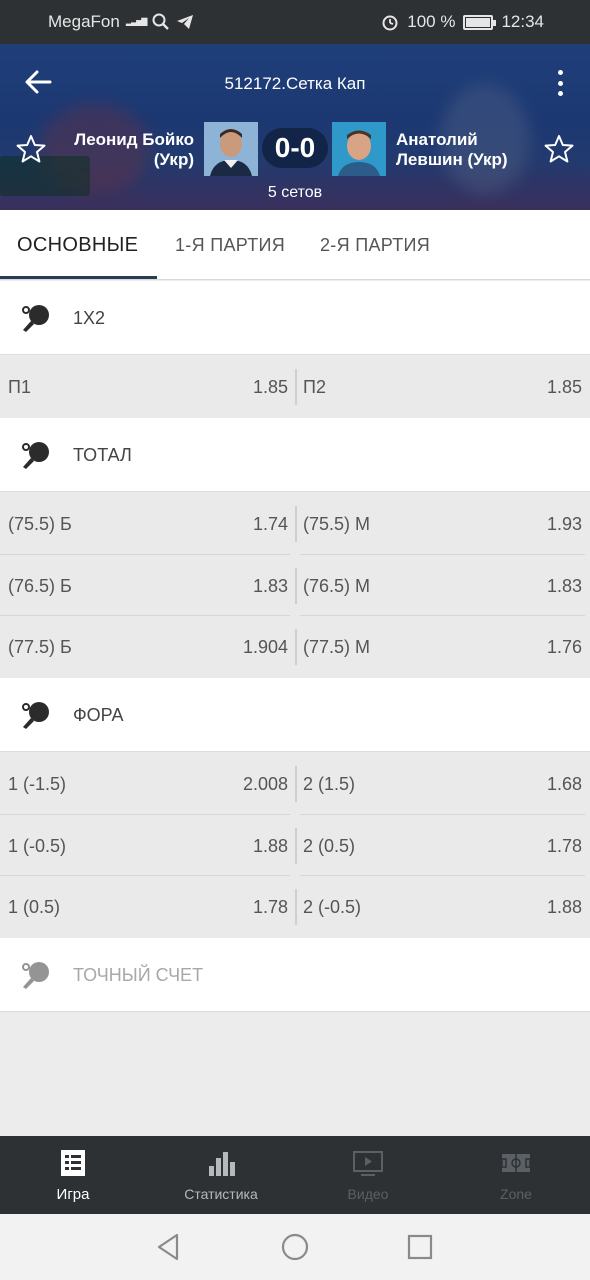 The height and width of the screenshot is (1280, 590). Describe the element at coordinates (134, 149) in the screenshot. I see `player-left-name: Леонид Бойко (Укр)` at that location.